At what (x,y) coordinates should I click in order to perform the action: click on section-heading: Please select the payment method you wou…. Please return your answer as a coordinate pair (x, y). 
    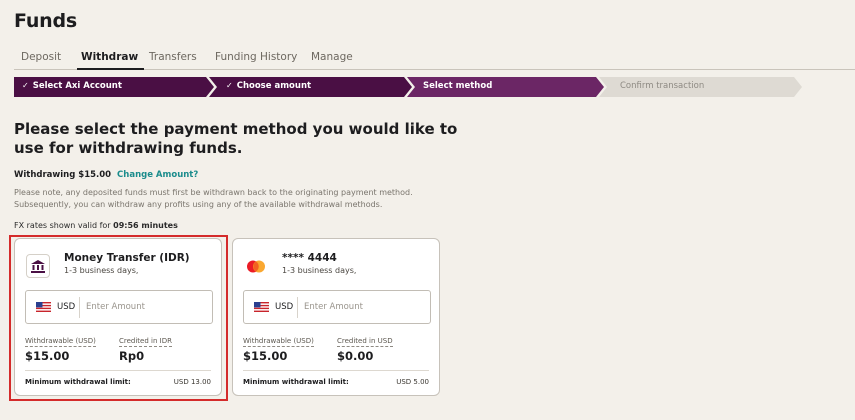
    Looking at the image, I should click on (236, 138).